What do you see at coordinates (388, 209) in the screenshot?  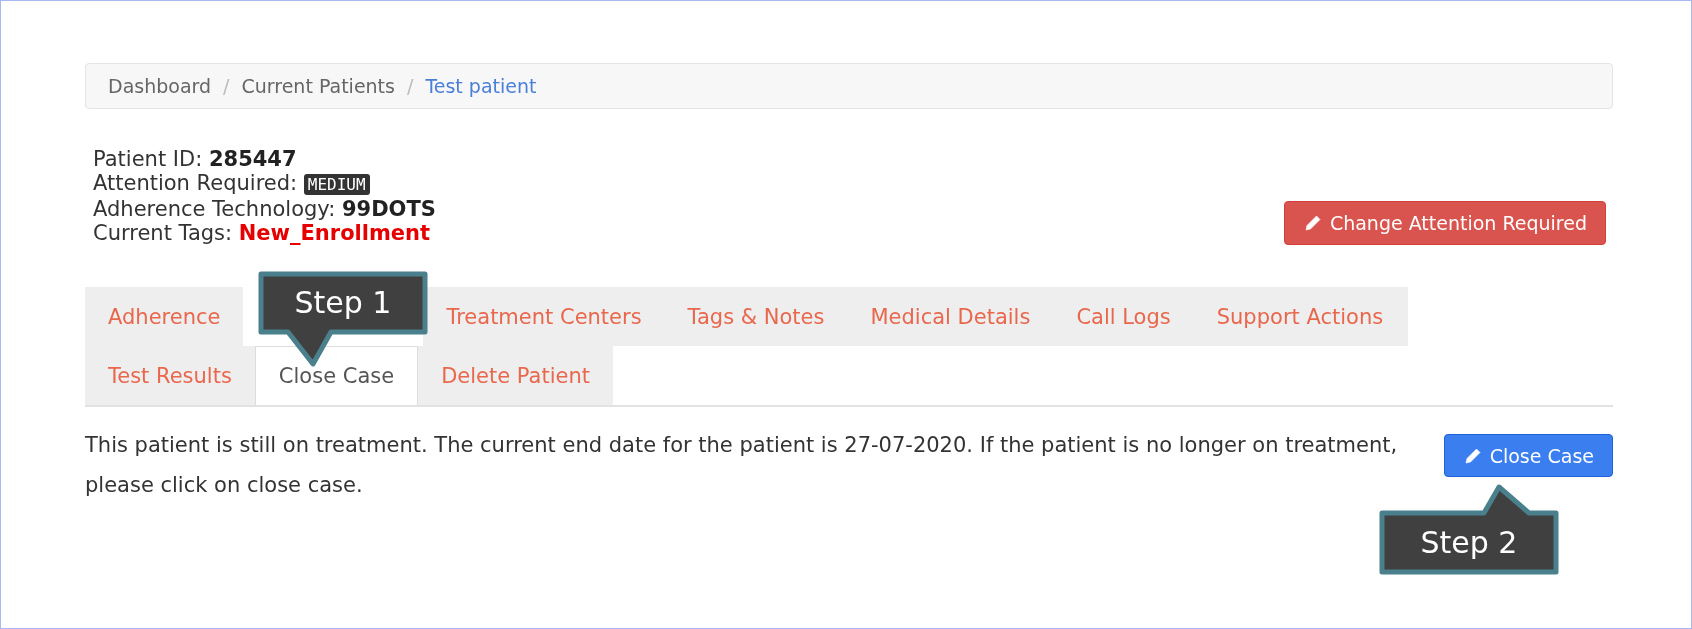 I see `info-value: 99DOTS` at bounding box center [388, 209].